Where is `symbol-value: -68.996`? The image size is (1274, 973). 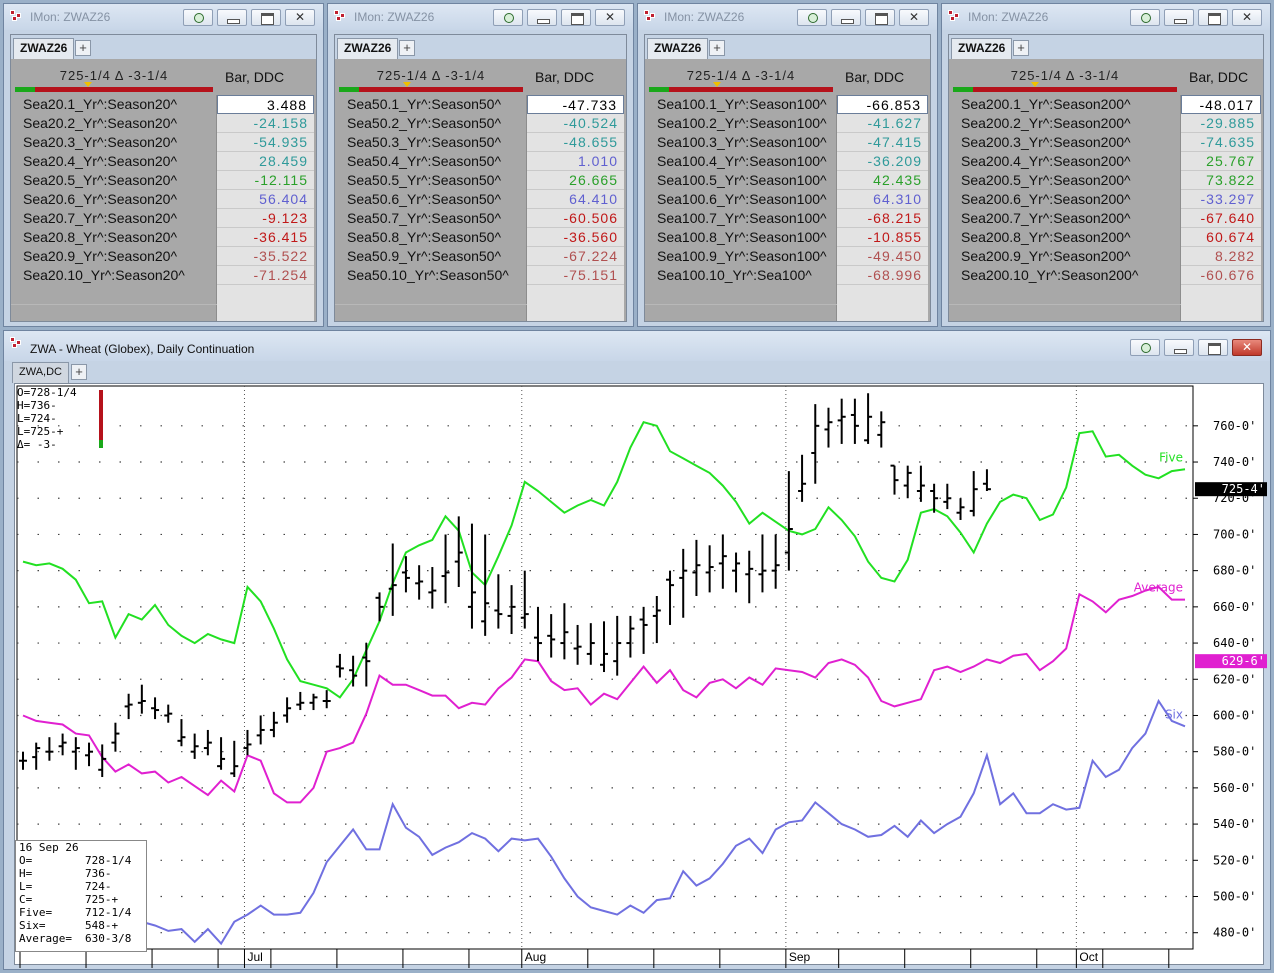
symbol-value: -68.996 is located at coordinates (882, 275).